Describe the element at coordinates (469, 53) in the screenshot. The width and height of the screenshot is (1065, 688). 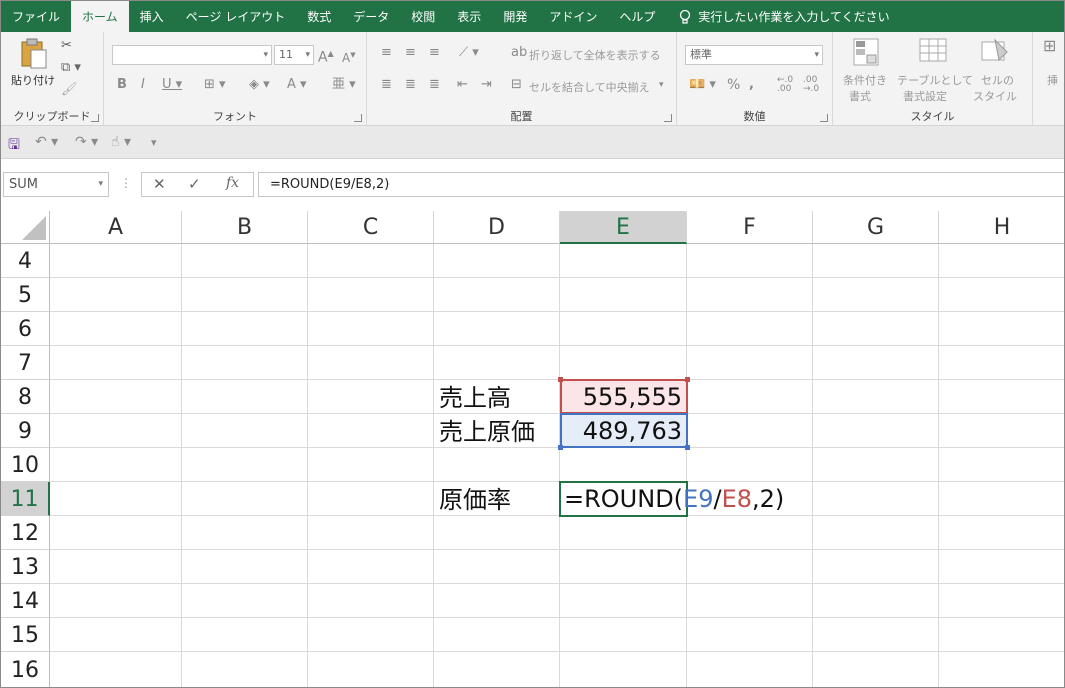
I see `orientation-icon: ⟋ ▾` at that location.